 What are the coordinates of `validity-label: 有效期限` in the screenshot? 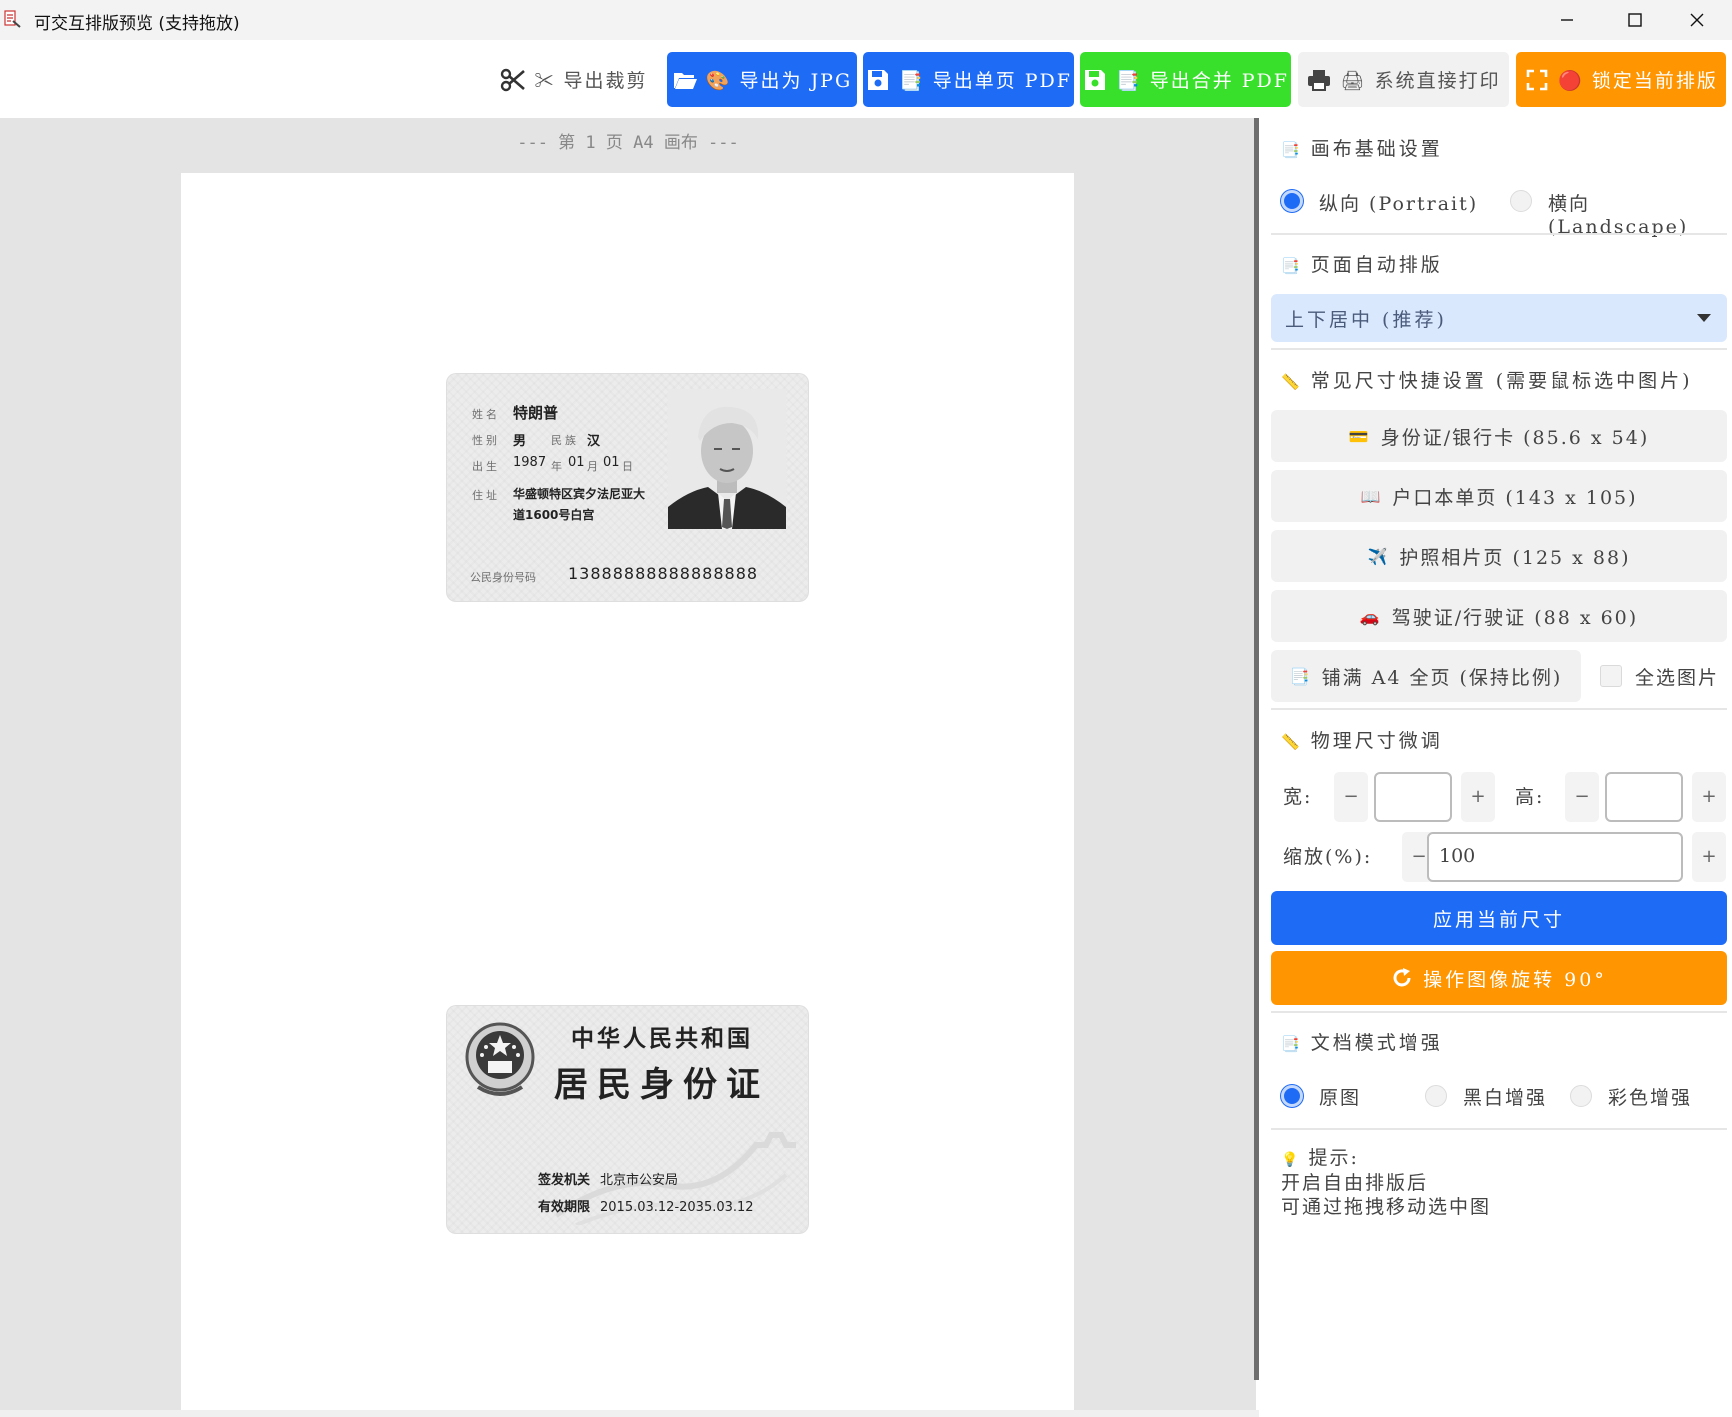 It's located at (564, 1207).